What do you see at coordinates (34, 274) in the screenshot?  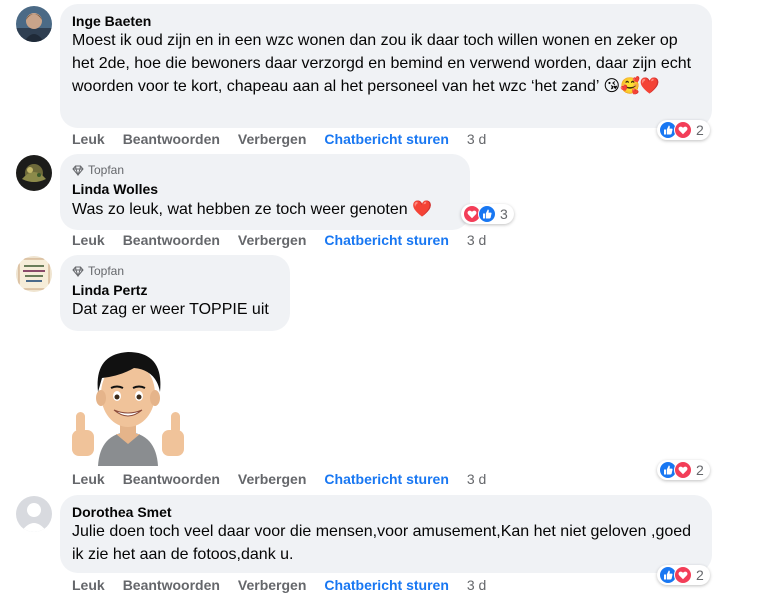 I see `avatar-linda-pertz` at bounding box center [34, 274].